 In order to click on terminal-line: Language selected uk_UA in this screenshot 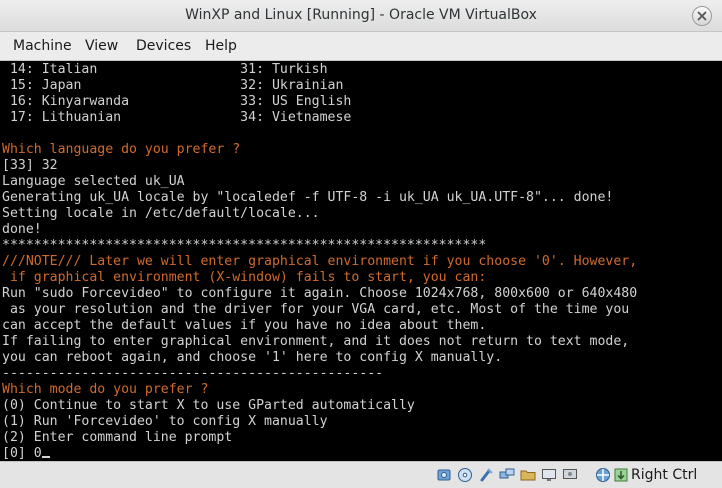, I will do `click(93, 181)`.